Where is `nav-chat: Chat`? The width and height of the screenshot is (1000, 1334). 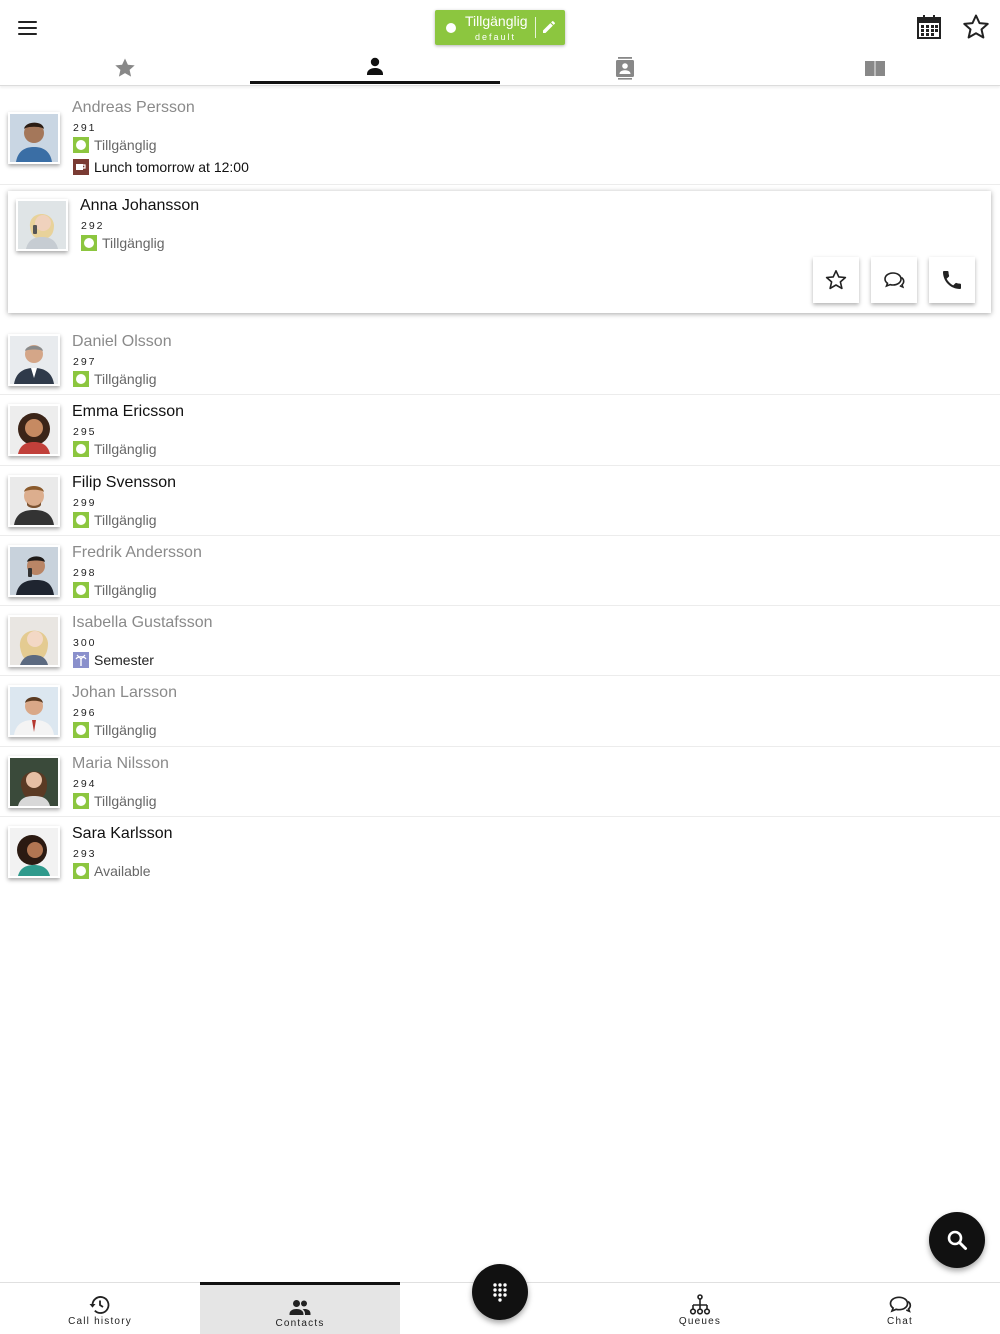 nav-chat: Chat is located at coordinates (900, 1308).